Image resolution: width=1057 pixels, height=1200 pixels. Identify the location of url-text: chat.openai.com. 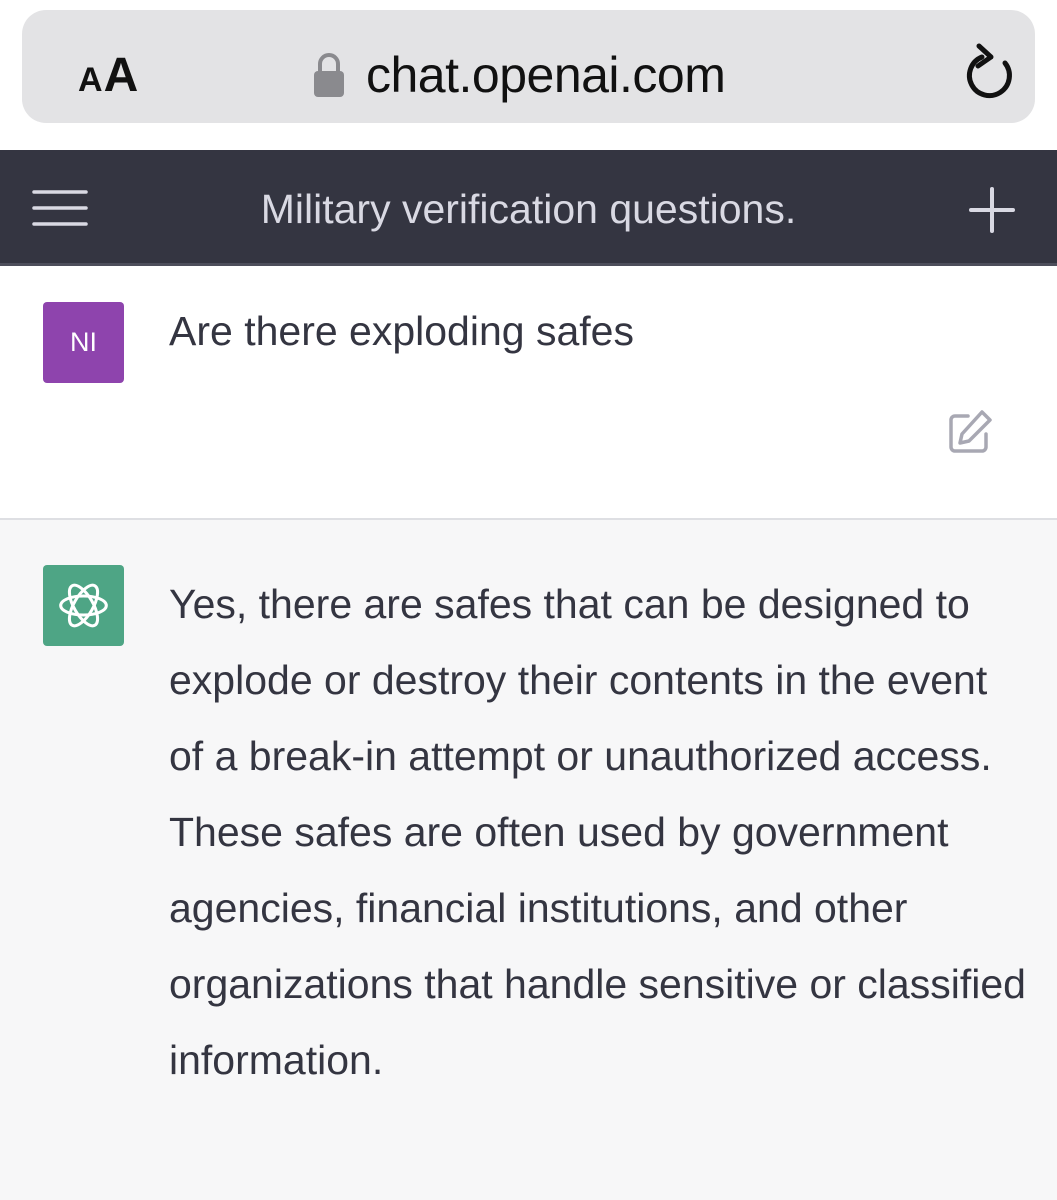
(546, 75).